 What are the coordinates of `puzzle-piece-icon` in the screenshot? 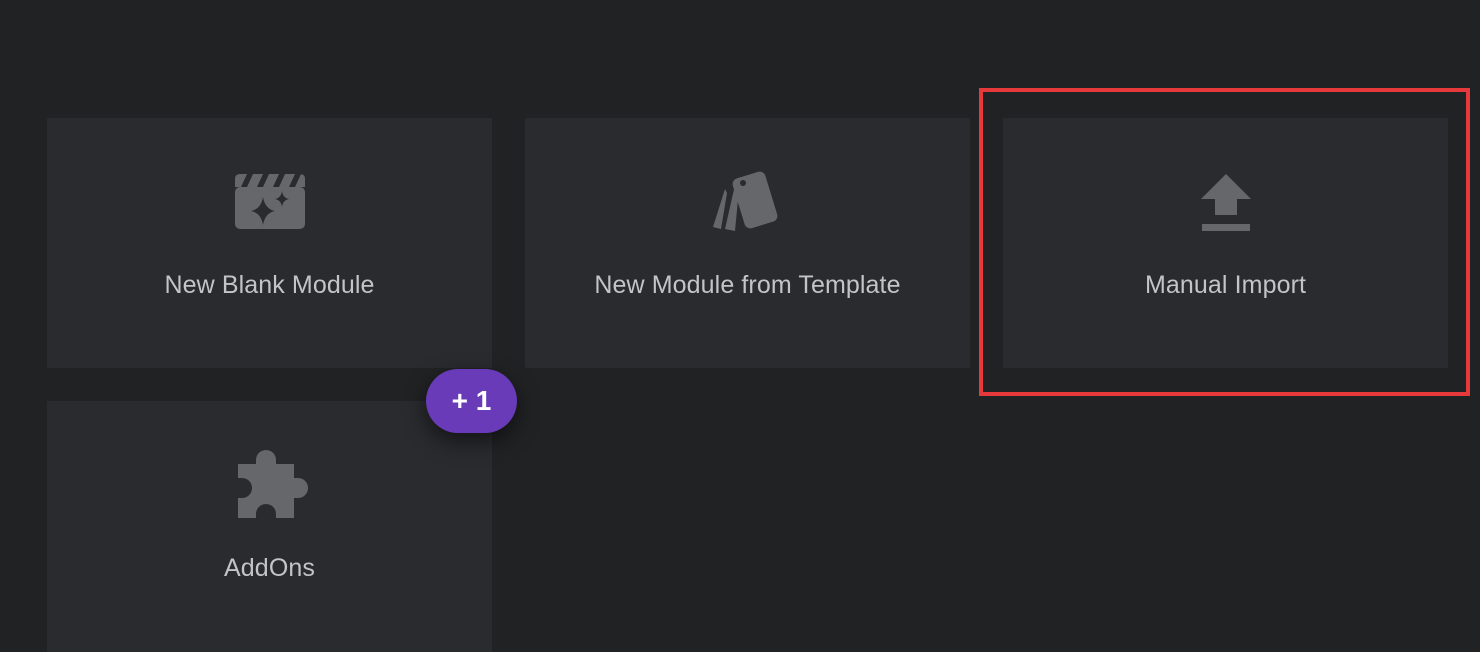 It's located at (270, 484).